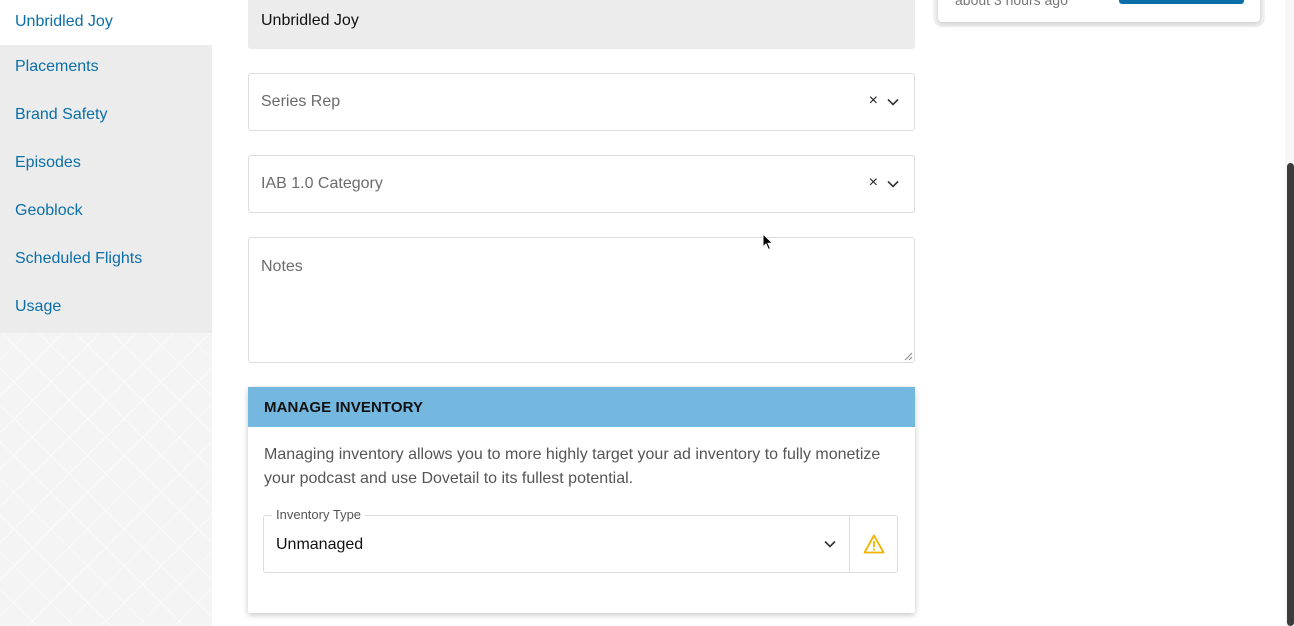  I want to click on sidebar-item-brand-safety: Brand Safety, so click(106, 117).